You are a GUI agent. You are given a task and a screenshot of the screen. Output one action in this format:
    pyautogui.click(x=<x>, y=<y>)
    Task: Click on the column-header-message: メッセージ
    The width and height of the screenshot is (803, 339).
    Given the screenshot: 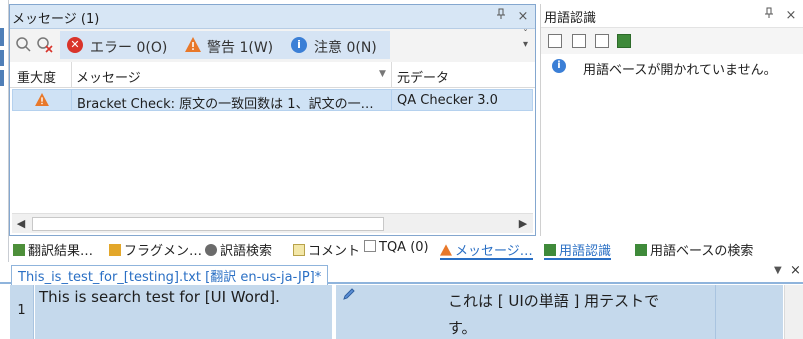 What is the action you would take?
    pyautogui.click(x=108, y=76)
    